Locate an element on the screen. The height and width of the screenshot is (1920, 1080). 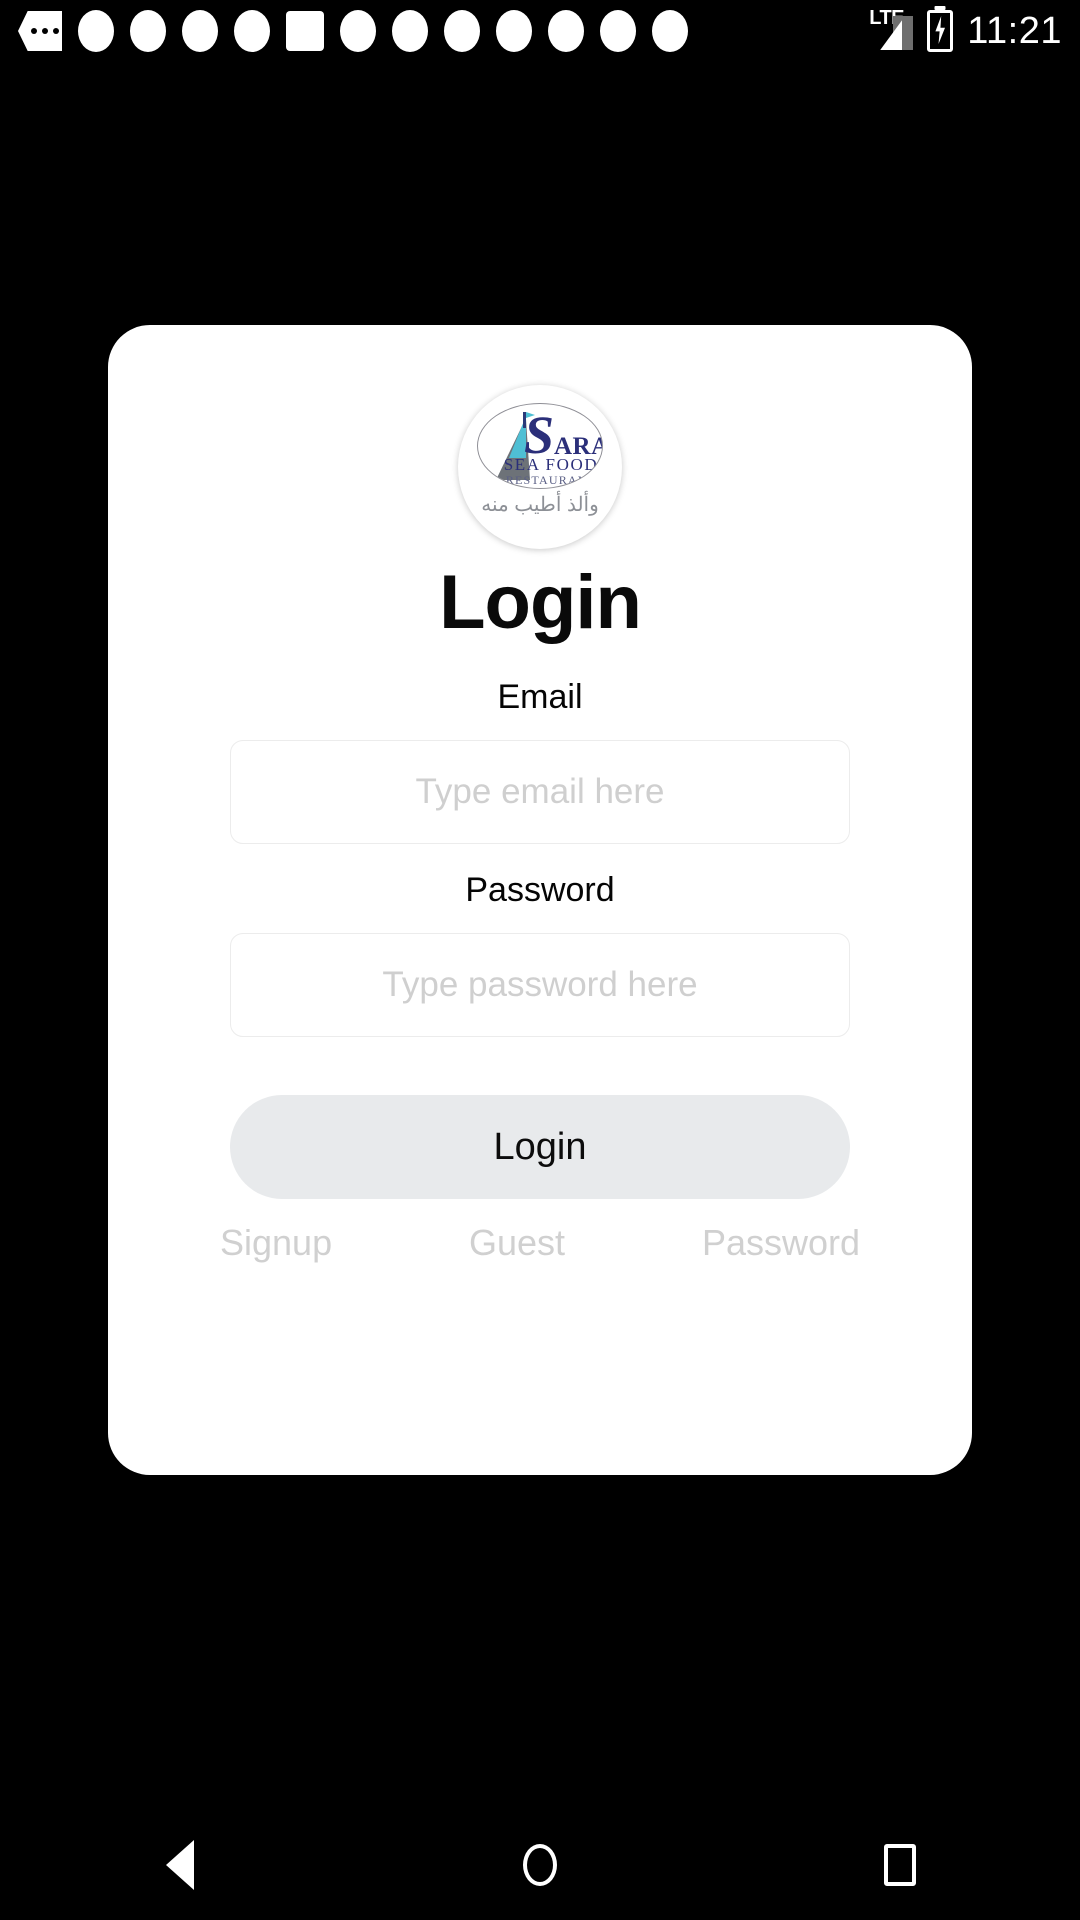
square-recents-icon is located at coordinates (900, 1865).